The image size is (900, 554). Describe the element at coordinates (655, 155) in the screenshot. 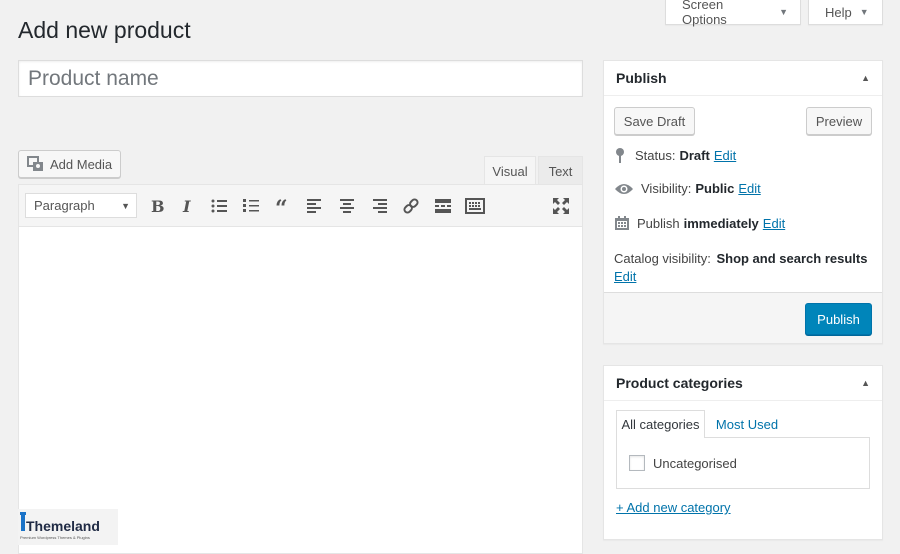

I see `status-label: Status:` at that location.